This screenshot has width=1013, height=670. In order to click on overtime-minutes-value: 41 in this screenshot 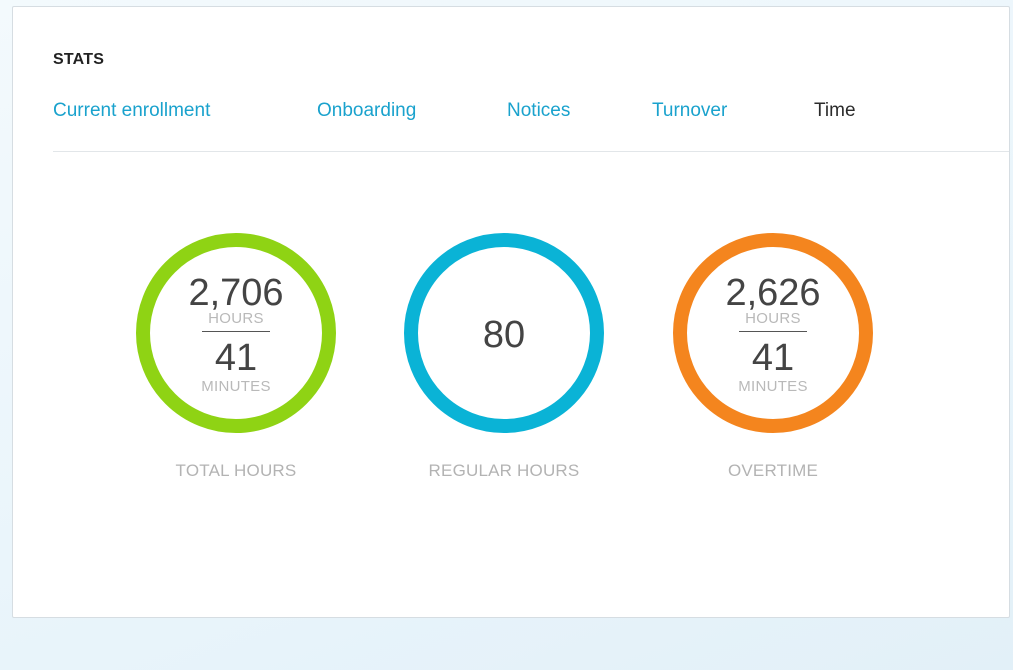, I will do `click(773, 358)`.